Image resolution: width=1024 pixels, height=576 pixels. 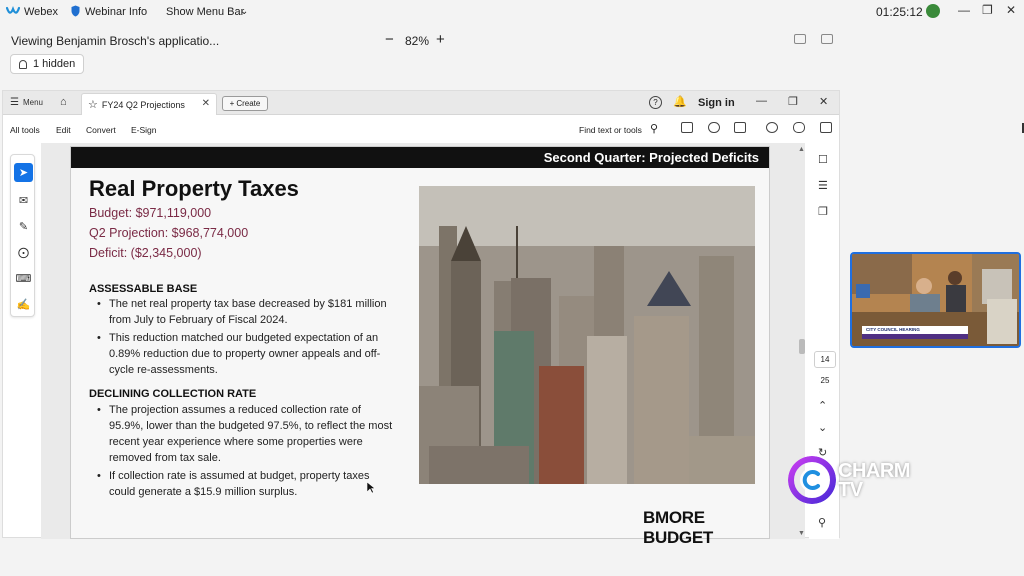 I want to click on hidden-label: 1 hidden, so click(x=54, y=64).